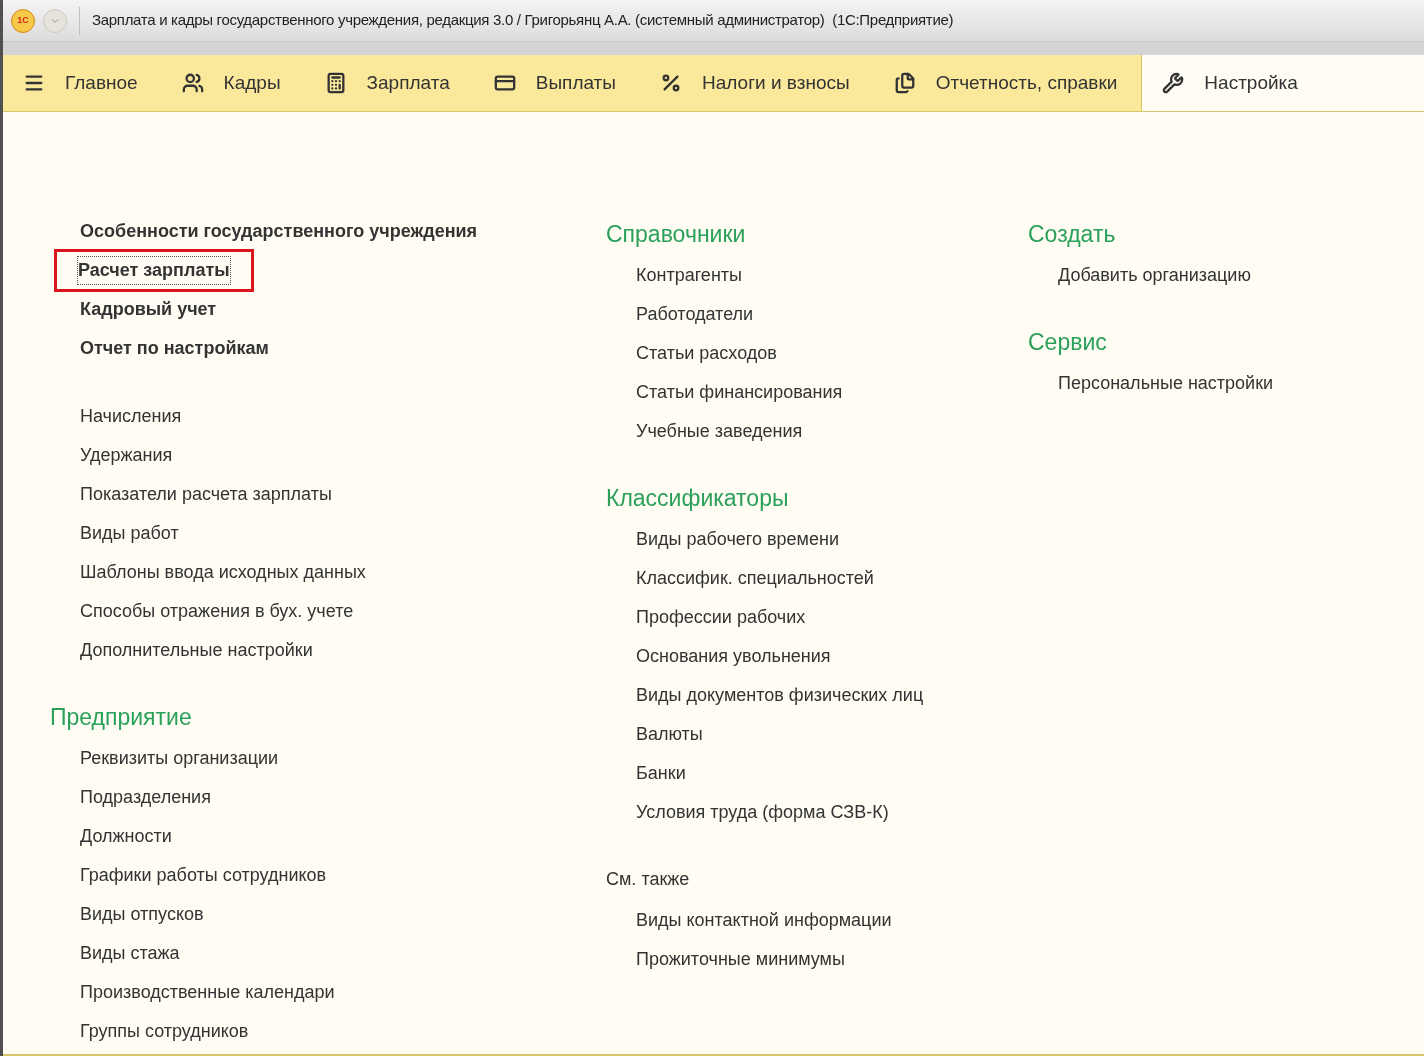 This screenshot has width=1424, height=1056. Describe the element at coordinates (739, 392) in the screenshot. I see `settings-link: Статьи финансирования` at that location.